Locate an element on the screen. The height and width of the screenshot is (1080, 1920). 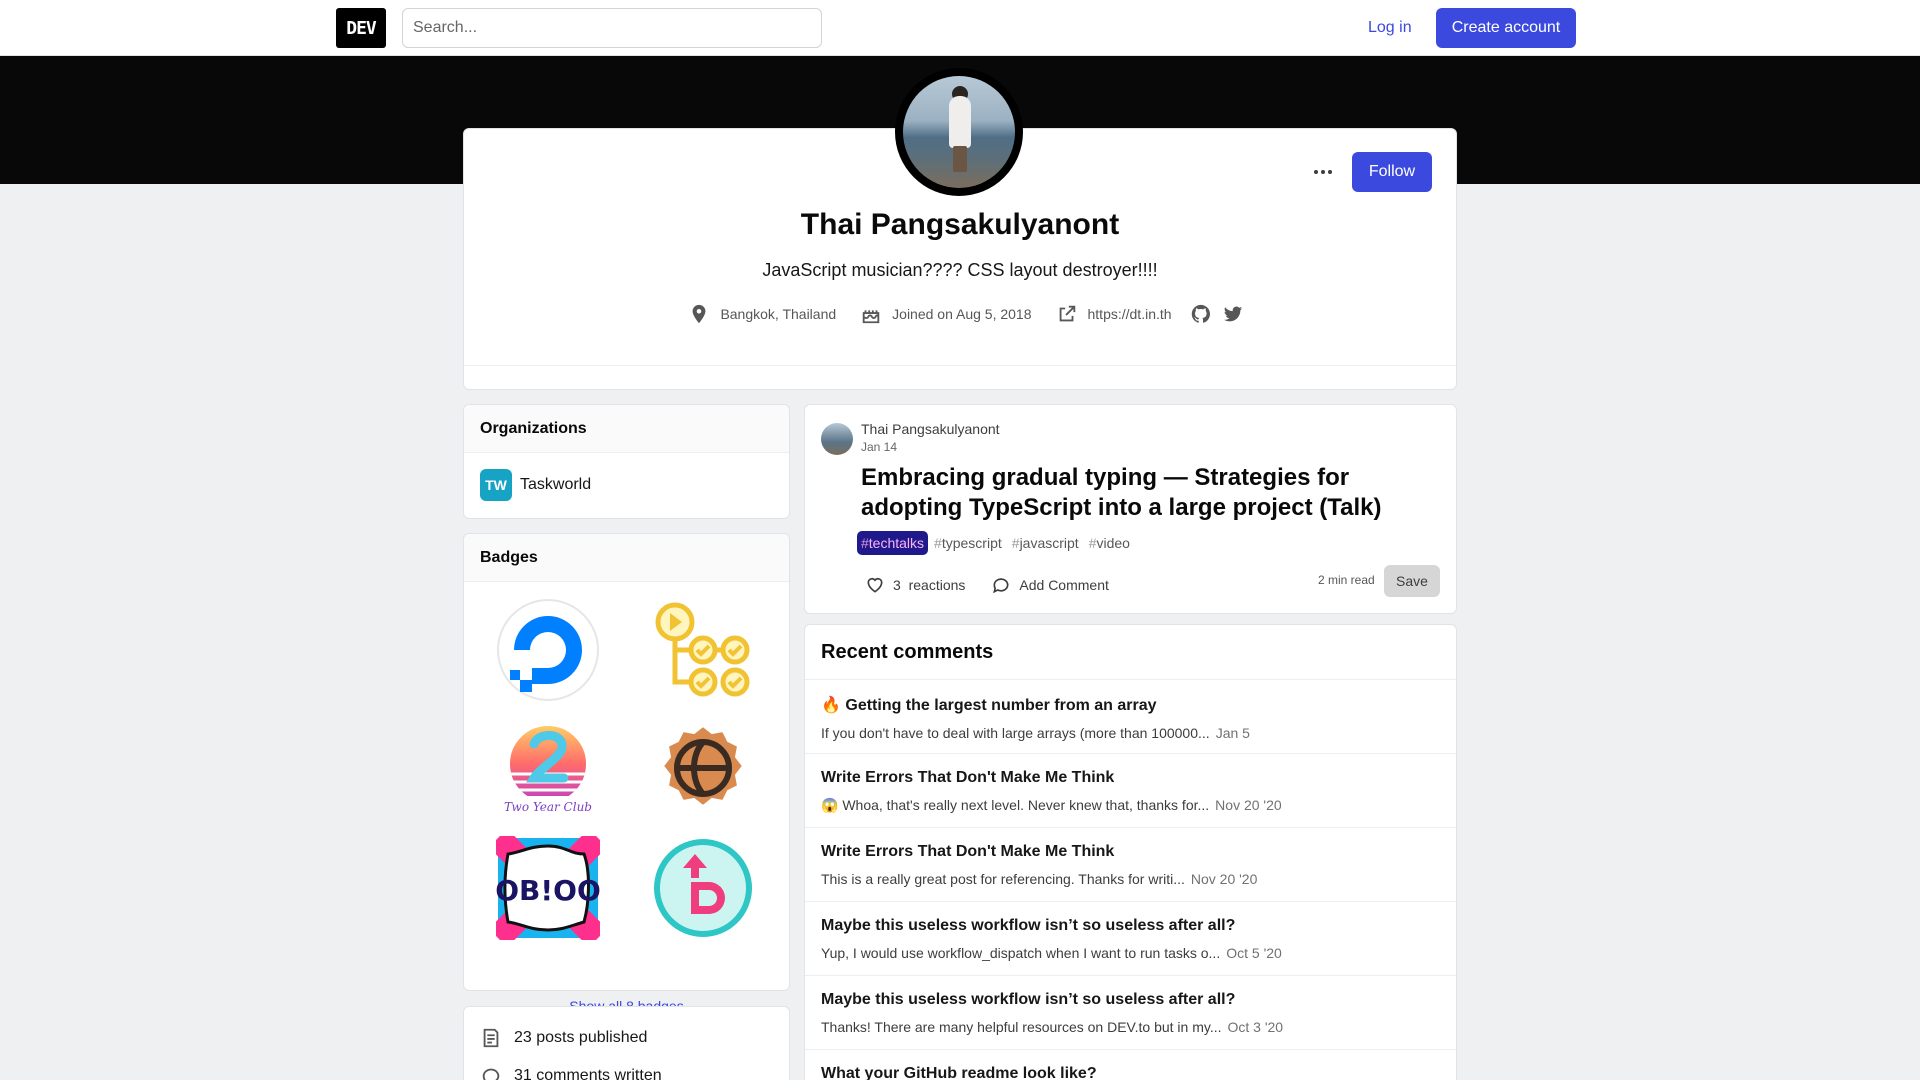
comment-date: Oct 5 '20 is located at coordinates (1254, 953).